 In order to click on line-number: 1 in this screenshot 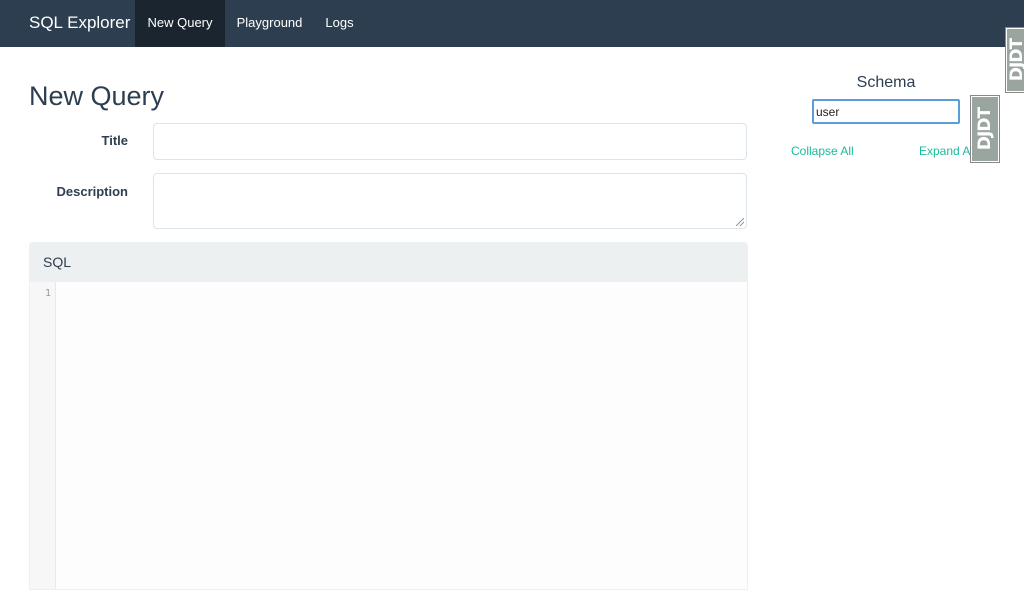, I will do `click(47, 293)`.